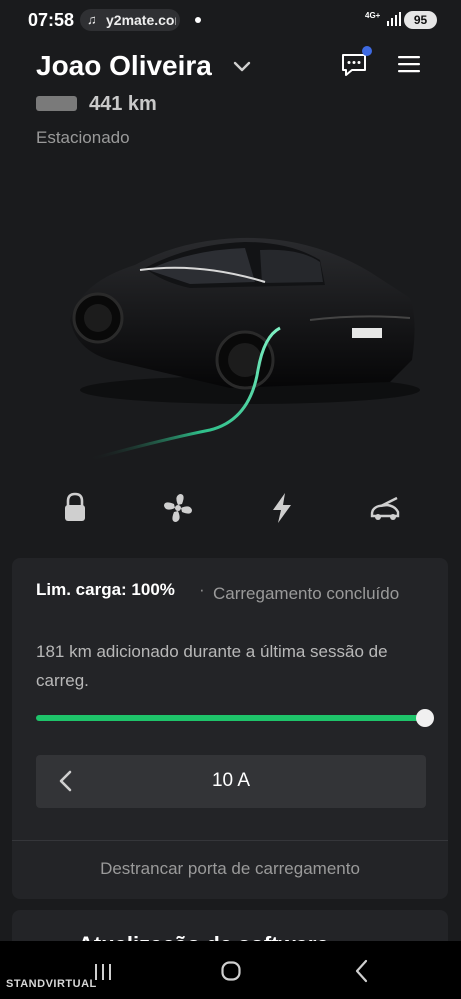 The image size is (461, 999). I want to click on status-bar: 07:58 ♫ y2mate.com 4G+ 95, so click(230, 20).